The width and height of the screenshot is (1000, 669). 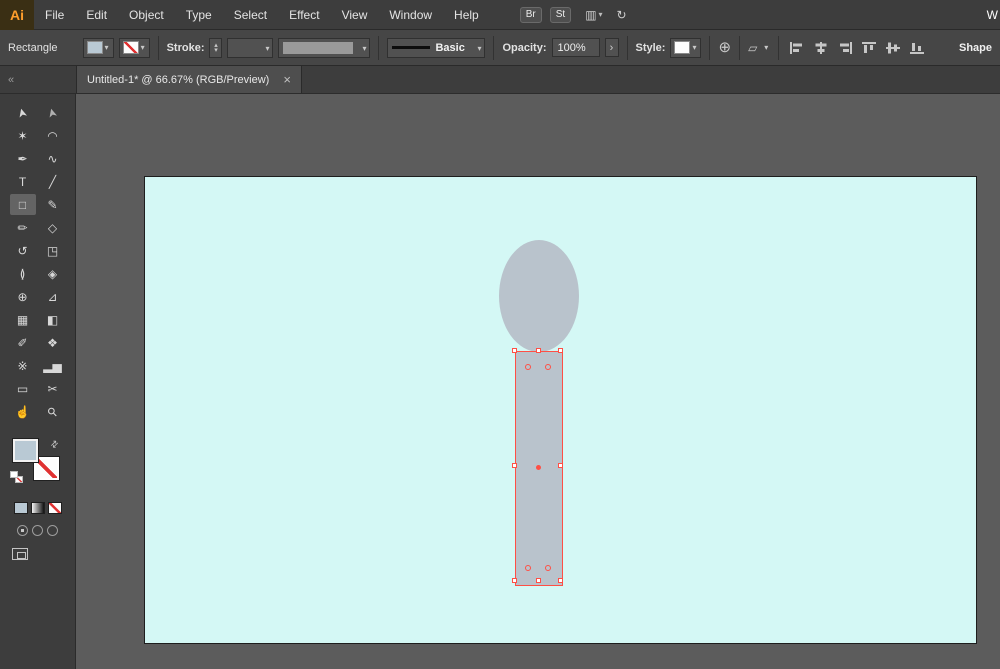 I want to click on mesh-icon: ▦, so click(x=22, y=319).